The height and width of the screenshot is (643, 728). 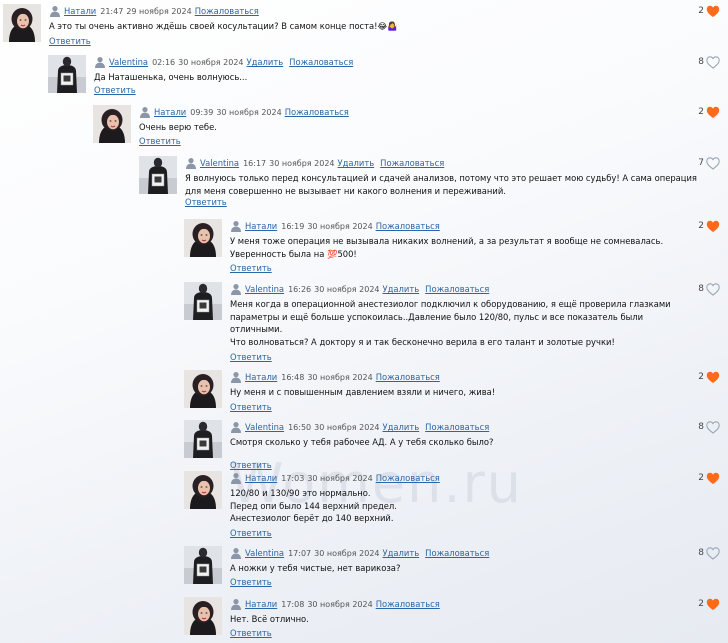 I want to click on comment-text-line: Нет. Всё отлично., so click(x=269, y=619).